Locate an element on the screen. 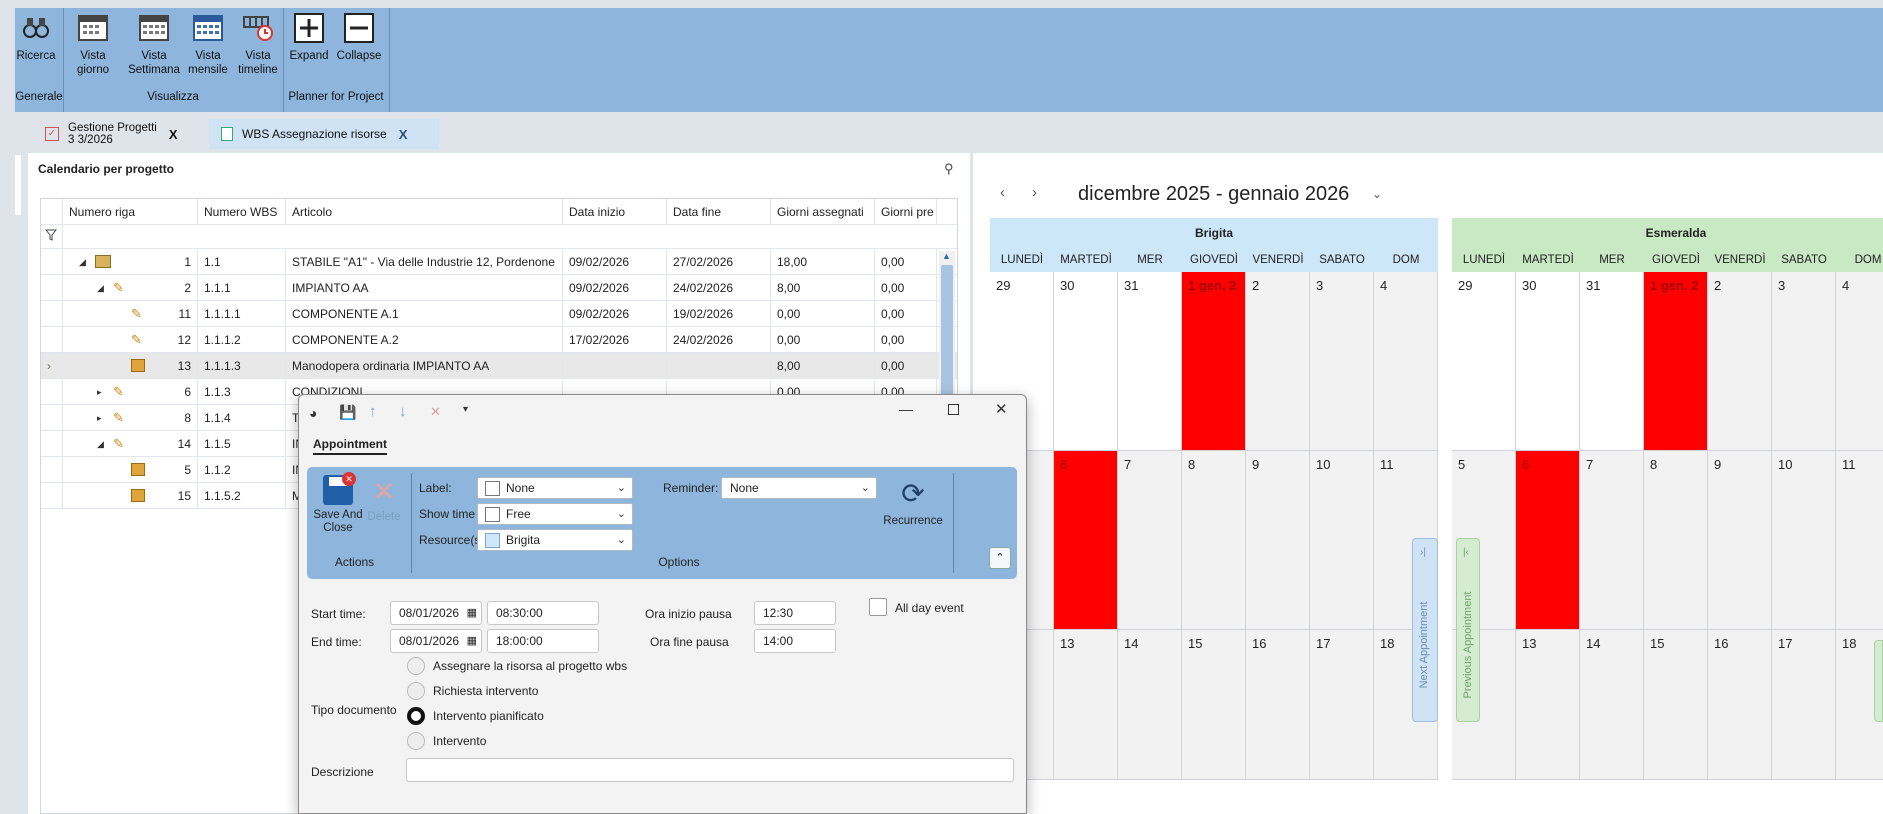 The width and height of the screenshot is (1883, 814). collapse-ribbon-button: ⌃ is located at coordinates (1000, 558).